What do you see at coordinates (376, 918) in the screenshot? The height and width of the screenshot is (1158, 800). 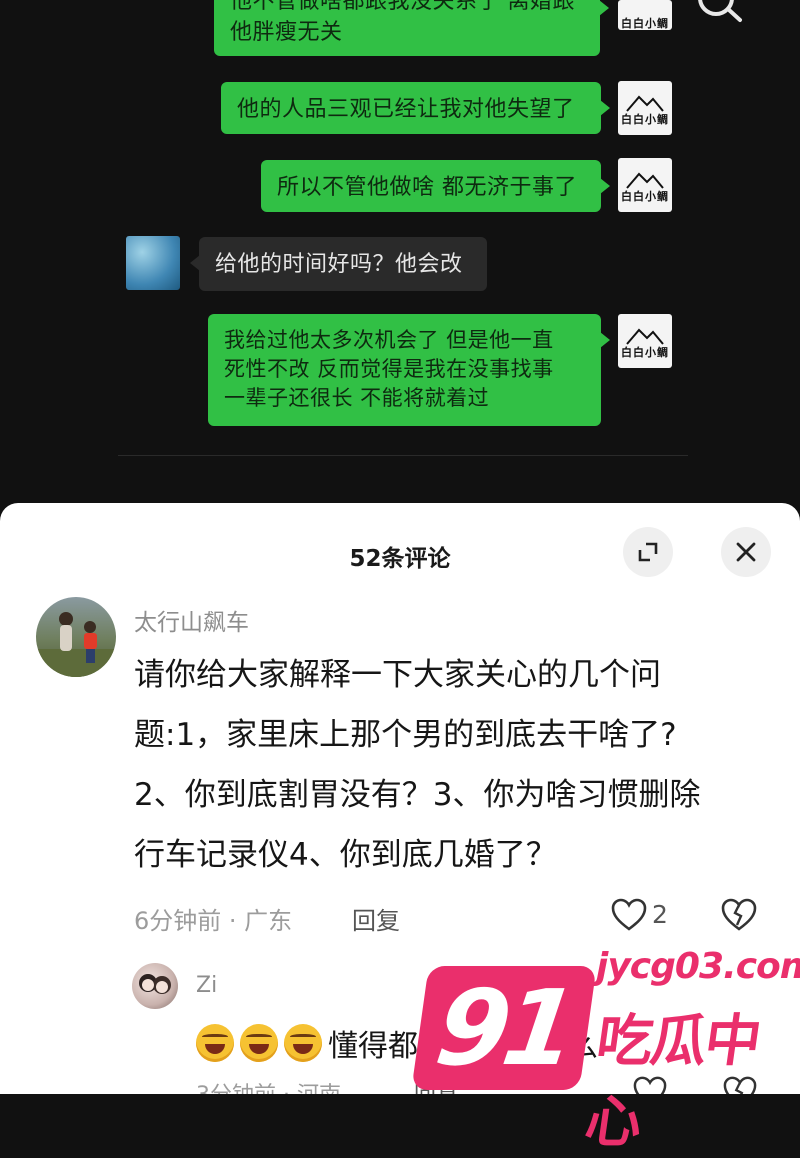 I see `reply-button: 回复` at bounding box center [376, 918].